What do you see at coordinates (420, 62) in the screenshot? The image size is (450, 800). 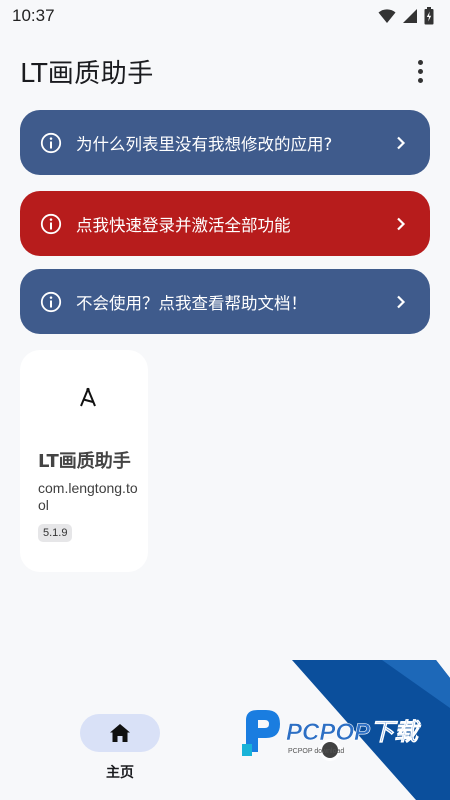 I see `more-vert-icon` at bounding box center [420, 62].